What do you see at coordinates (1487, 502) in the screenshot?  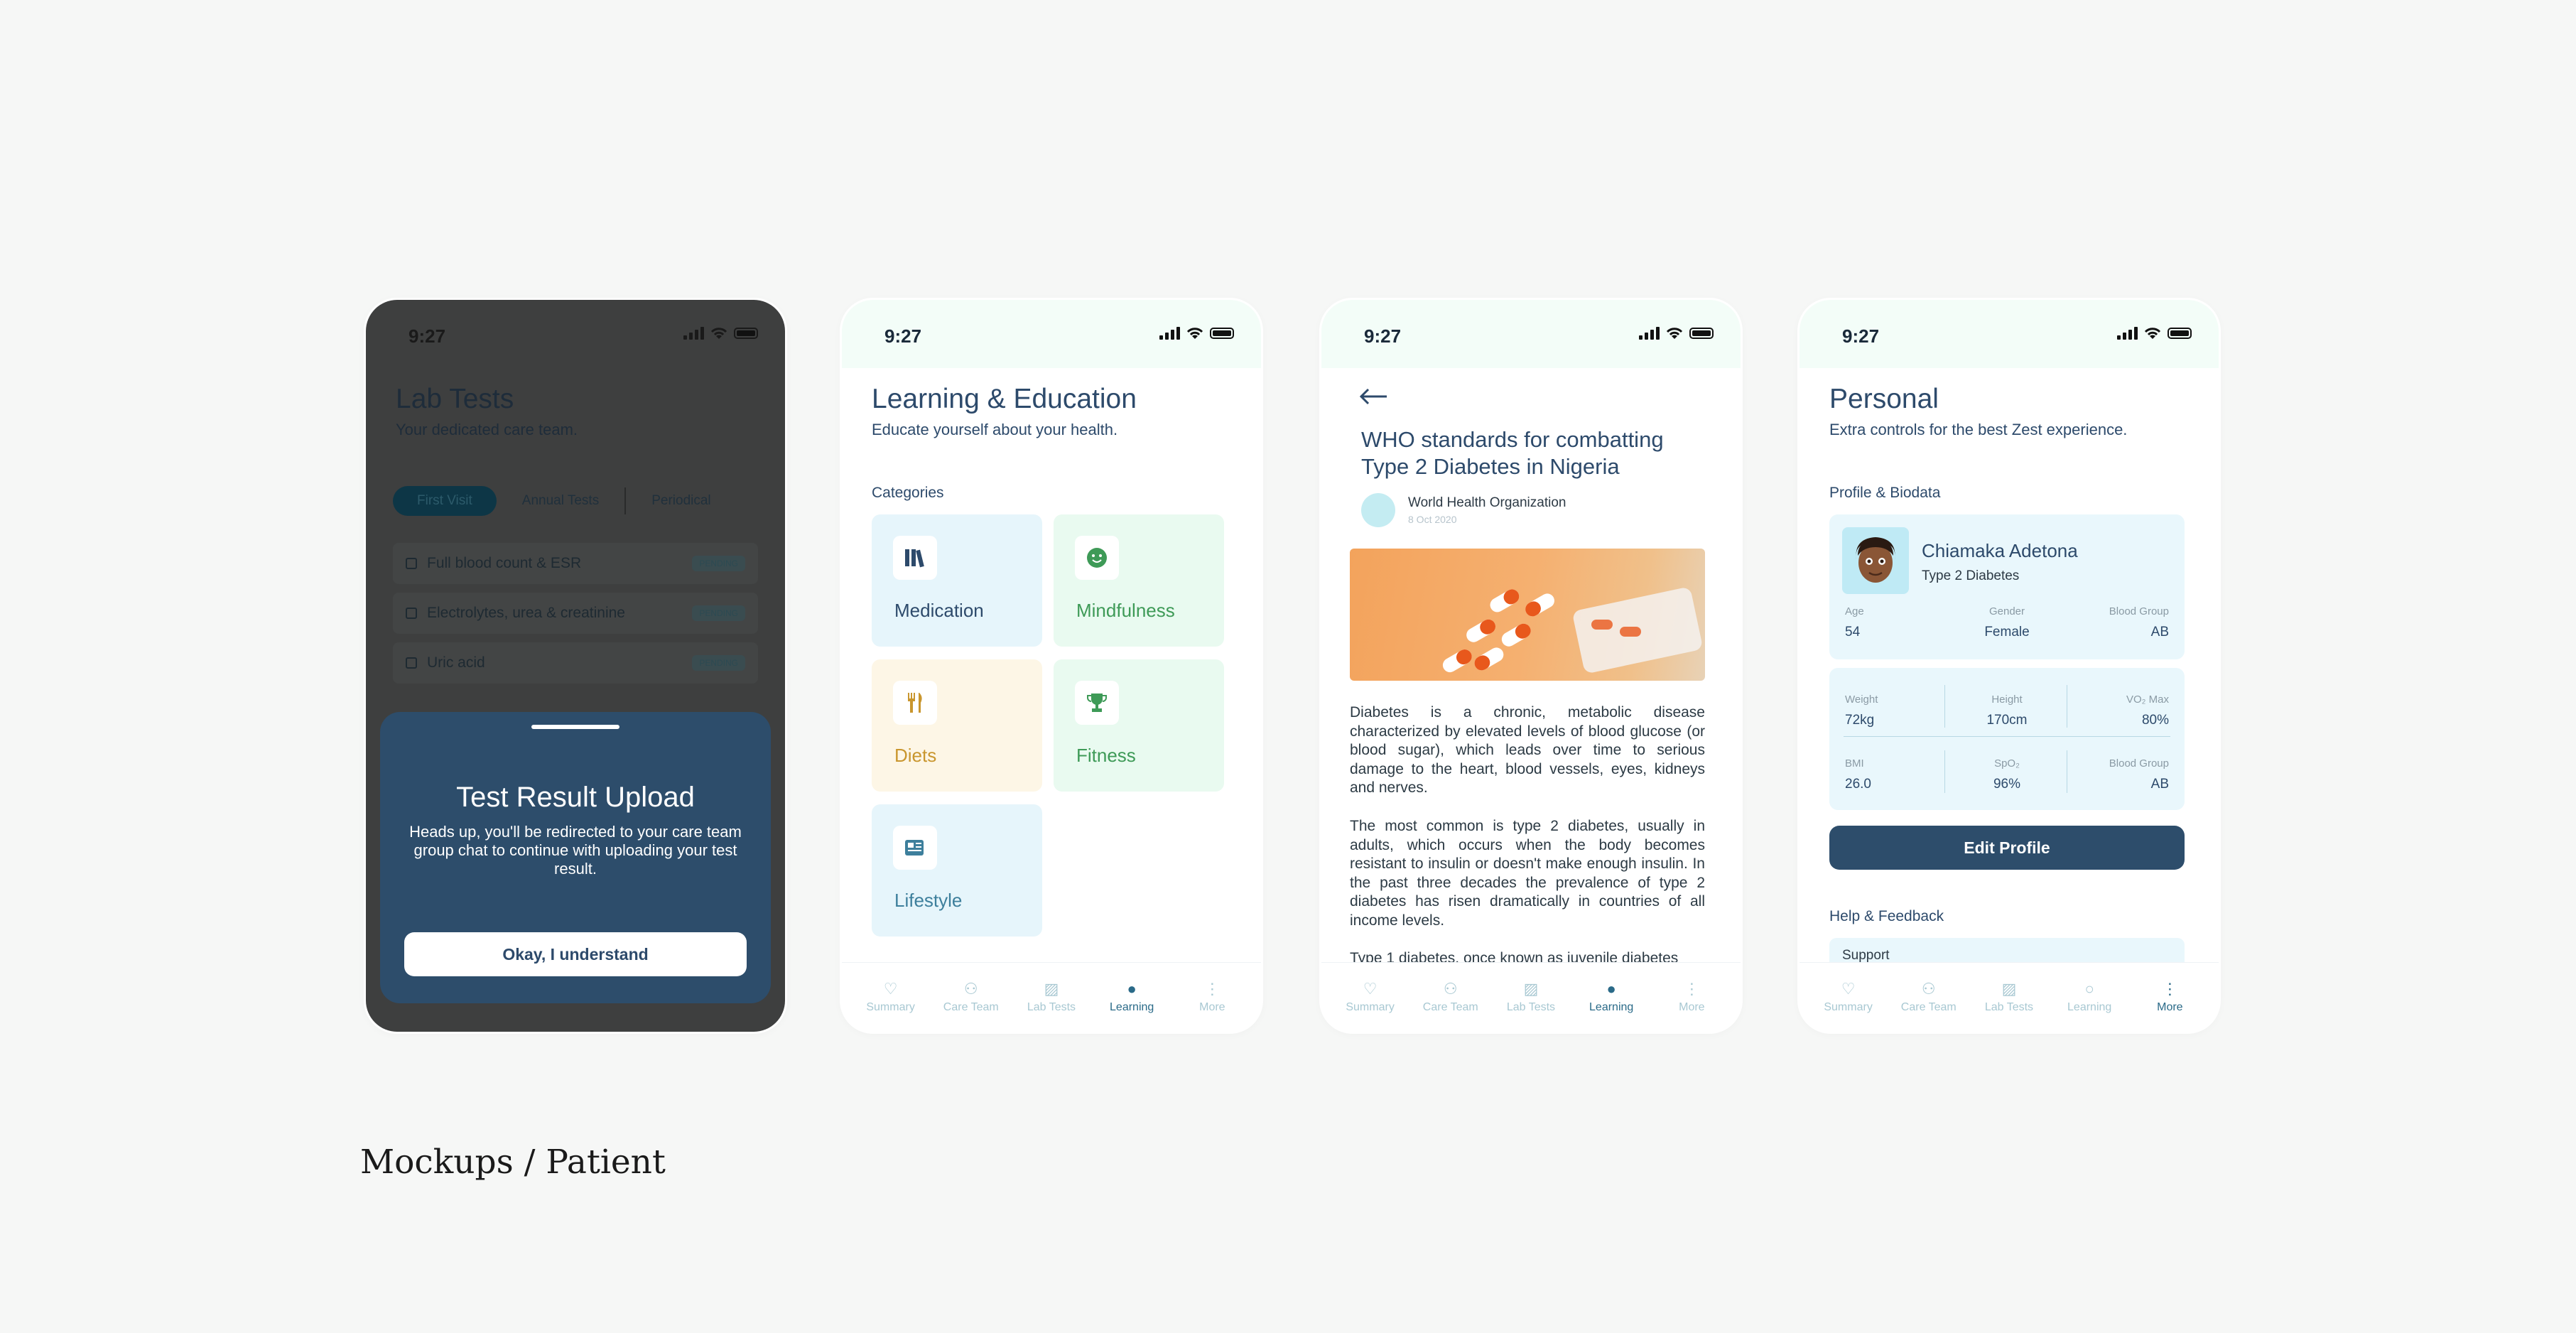 I see `author-name: World Health Organization` at bounding box center [1487, 502].